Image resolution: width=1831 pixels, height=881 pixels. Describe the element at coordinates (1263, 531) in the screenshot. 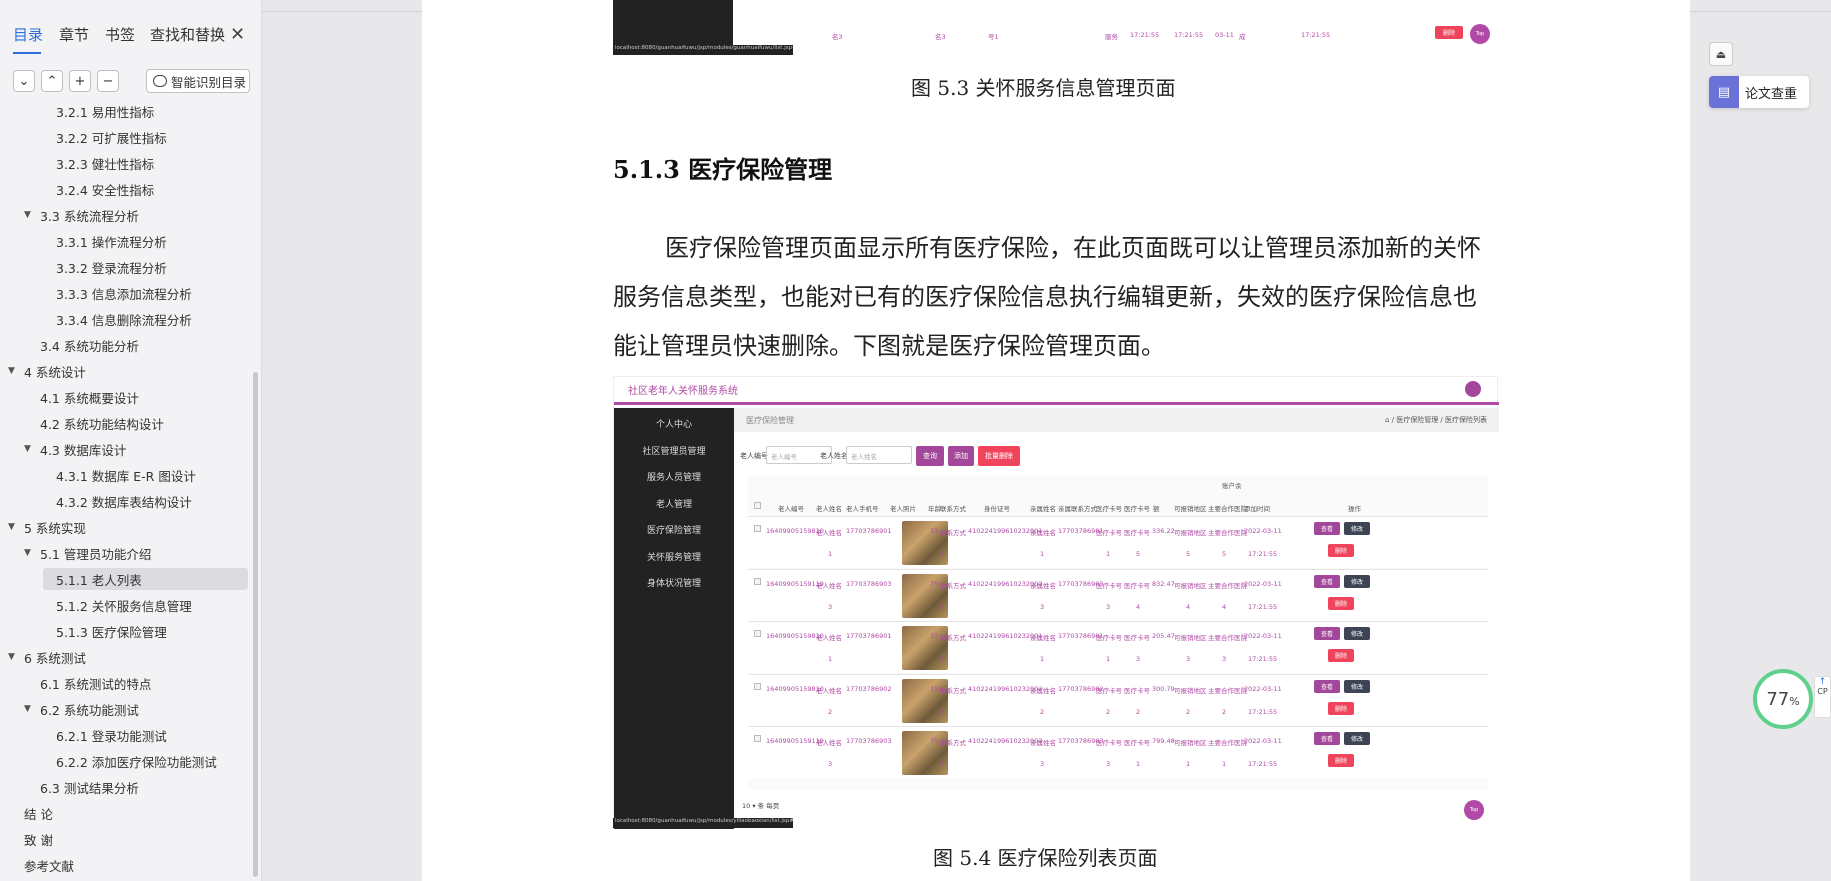

I see `cell-date: 2022-03-11` at that location.